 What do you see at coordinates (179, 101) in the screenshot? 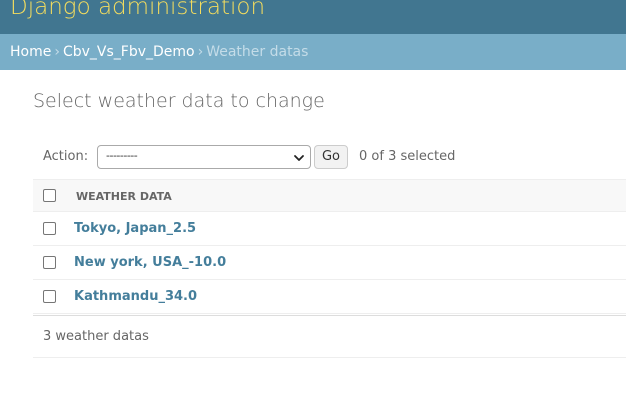
I see `page-title: Select weather data to change` at bounding box center [179, 101].